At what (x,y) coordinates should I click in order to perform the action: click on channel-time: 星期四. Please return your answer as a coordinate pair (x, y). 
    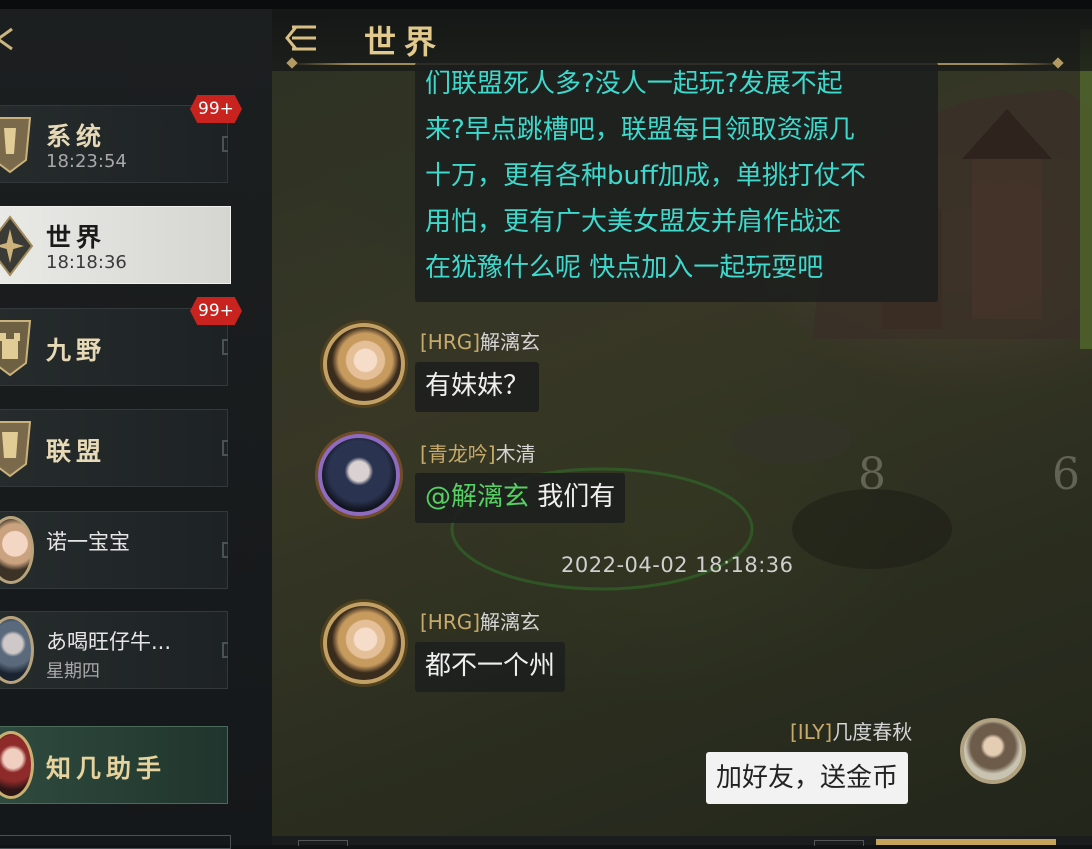
    Looking at the image, I should click on (73, 671).